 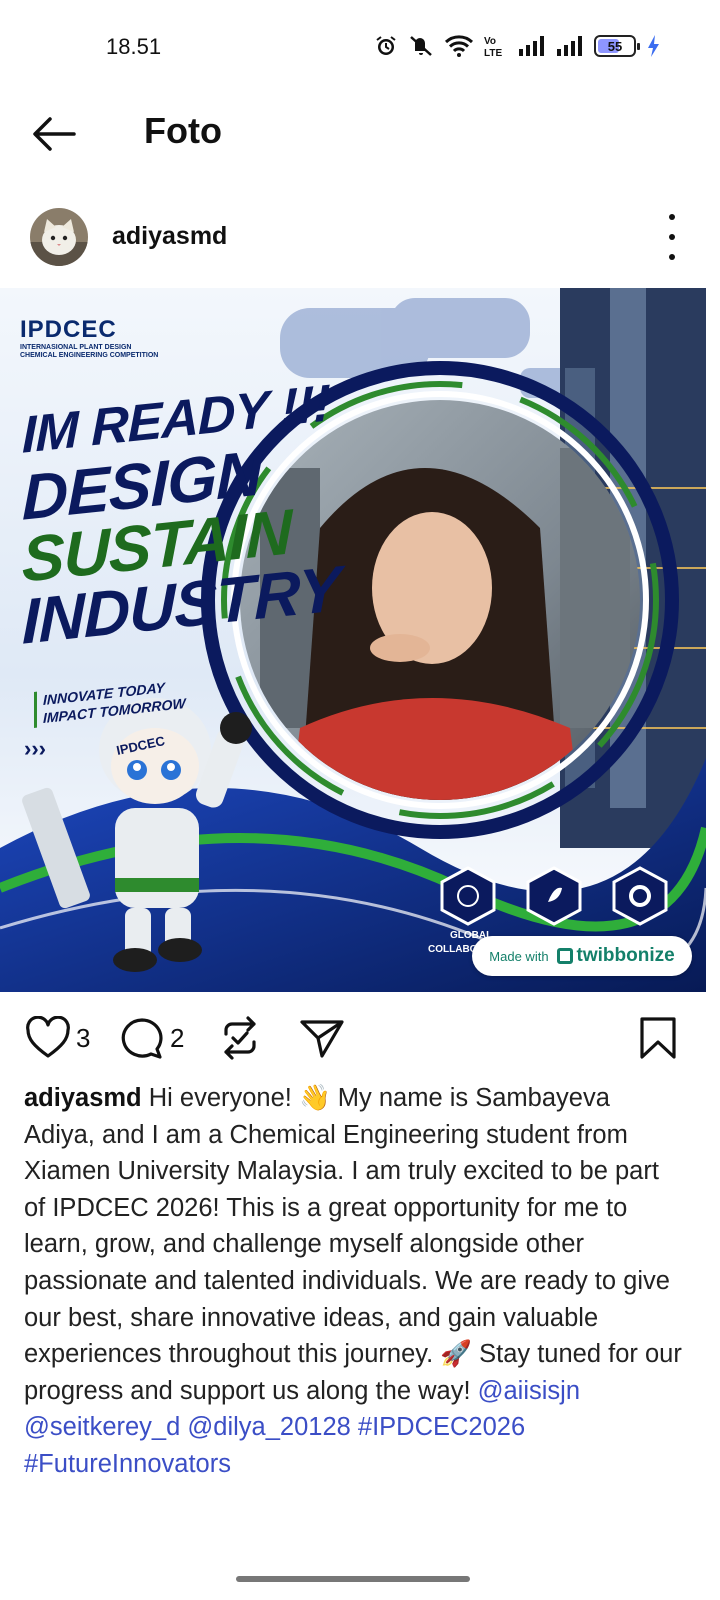 I want to click on arrow-left-icon, so click(x=54, y=134).